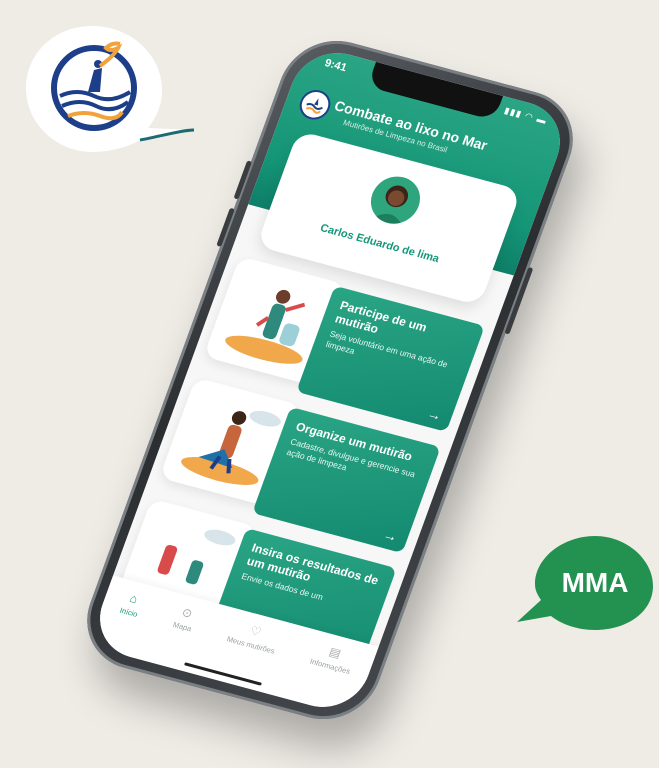 The image size is (659, 768). What do you see at coordinates (133, 599) in the screenshot?
I see `home-icon: ⌂` at bounding box center [133, 599].